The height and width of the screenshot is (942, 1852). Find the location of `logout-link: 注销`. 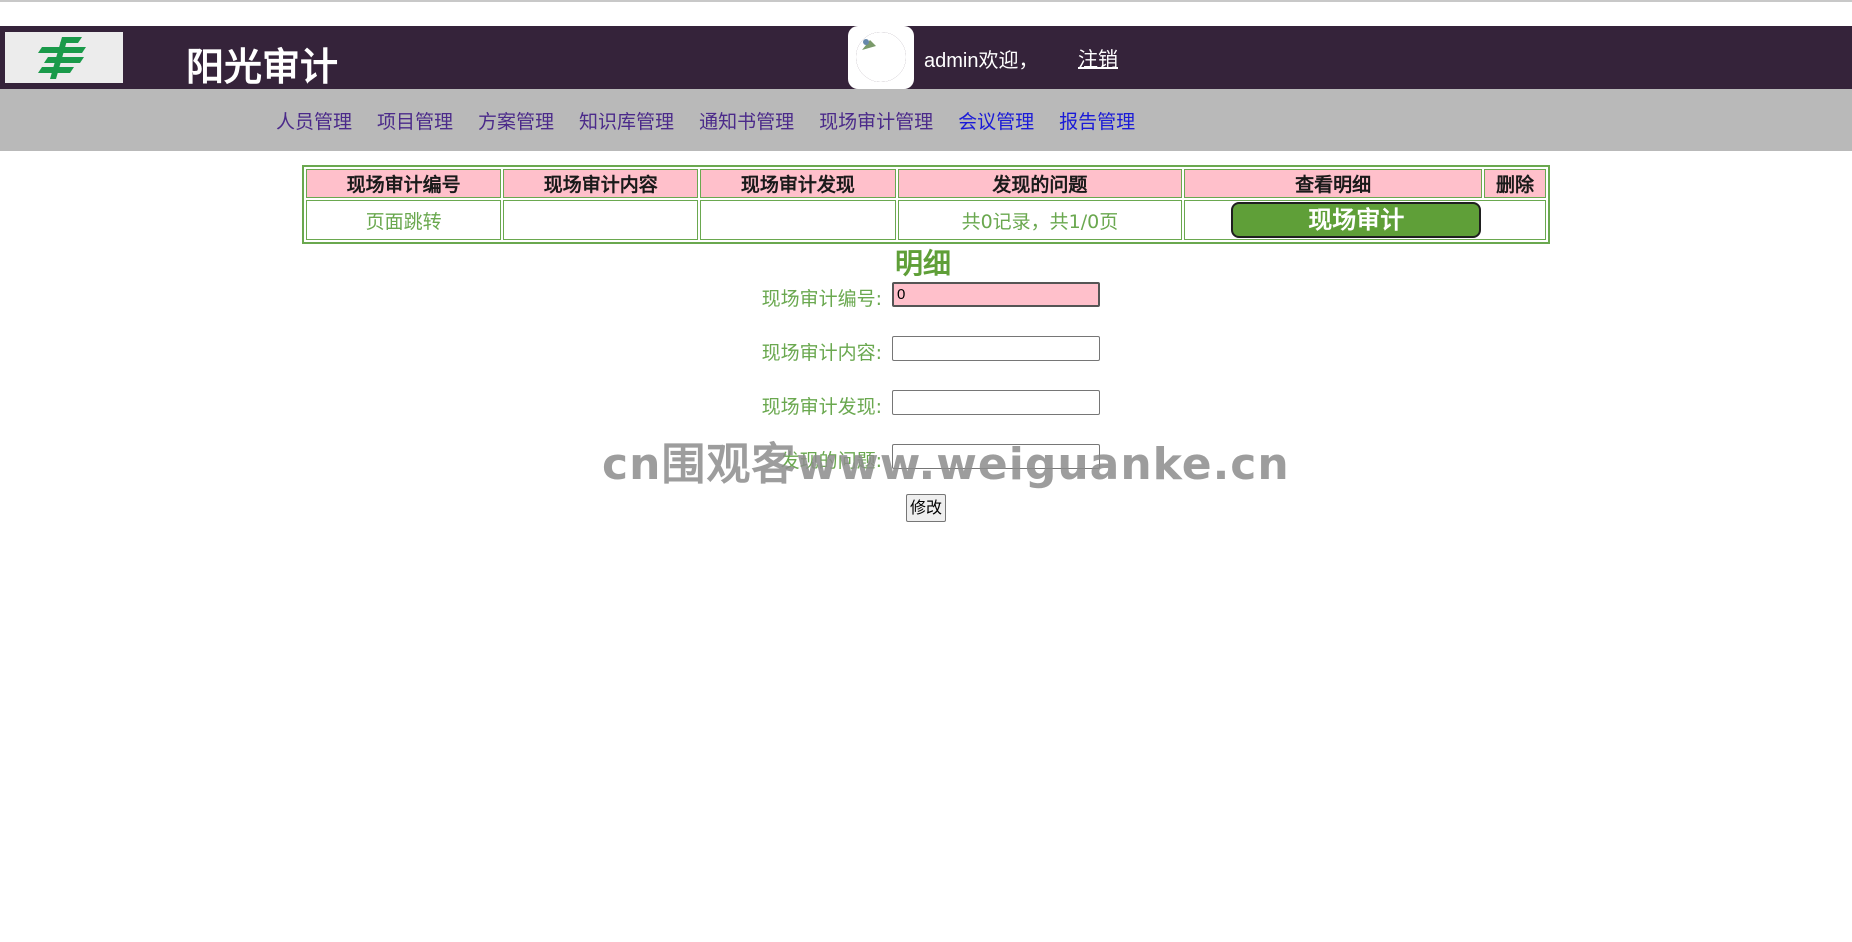

logout-link: 注销 is located at coordinates (1098, 57).